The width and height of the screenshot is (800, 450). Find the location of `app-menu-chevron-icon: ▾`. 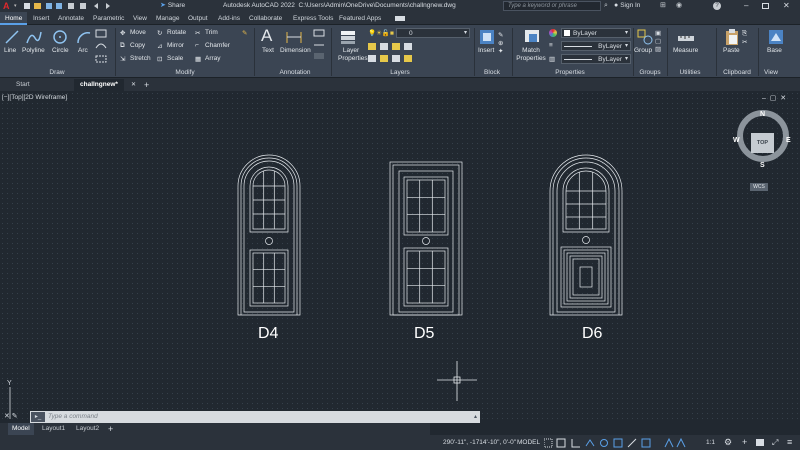

app-menu-chevron-icon: ▾ is located at coordinates (15, 6).